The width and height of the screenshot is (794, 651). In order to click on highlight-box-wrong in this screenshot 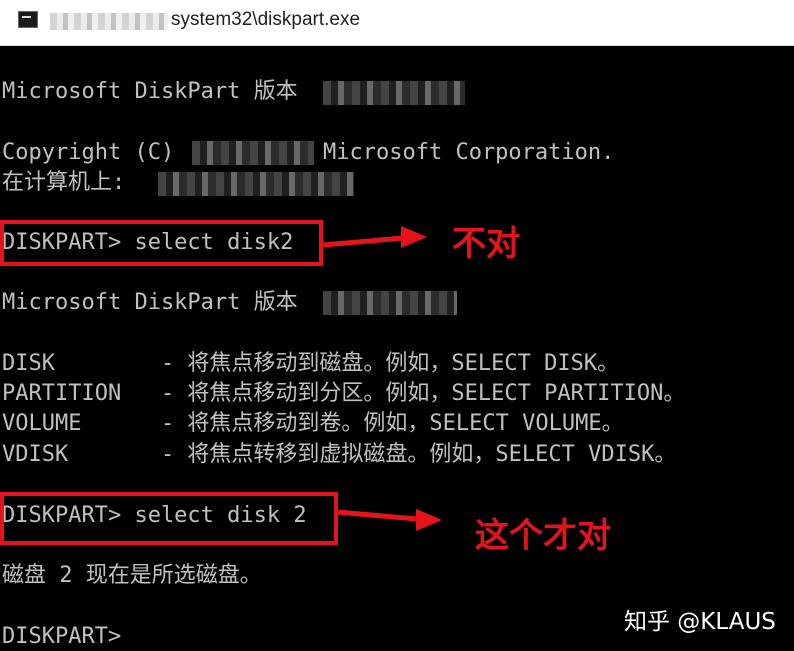, I will do `click(161, 243)`.